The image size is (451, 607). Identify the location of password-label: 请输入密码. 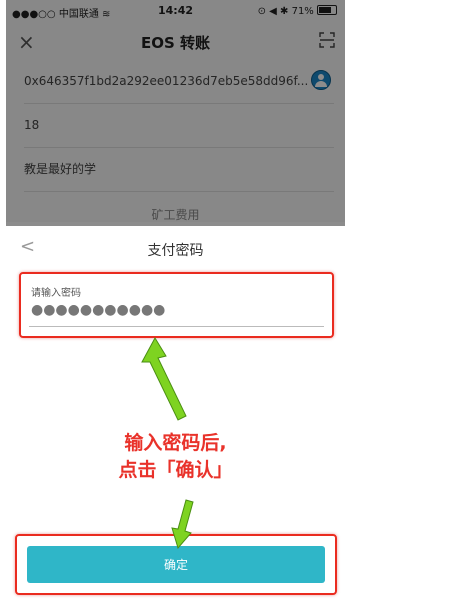
(56, 293).